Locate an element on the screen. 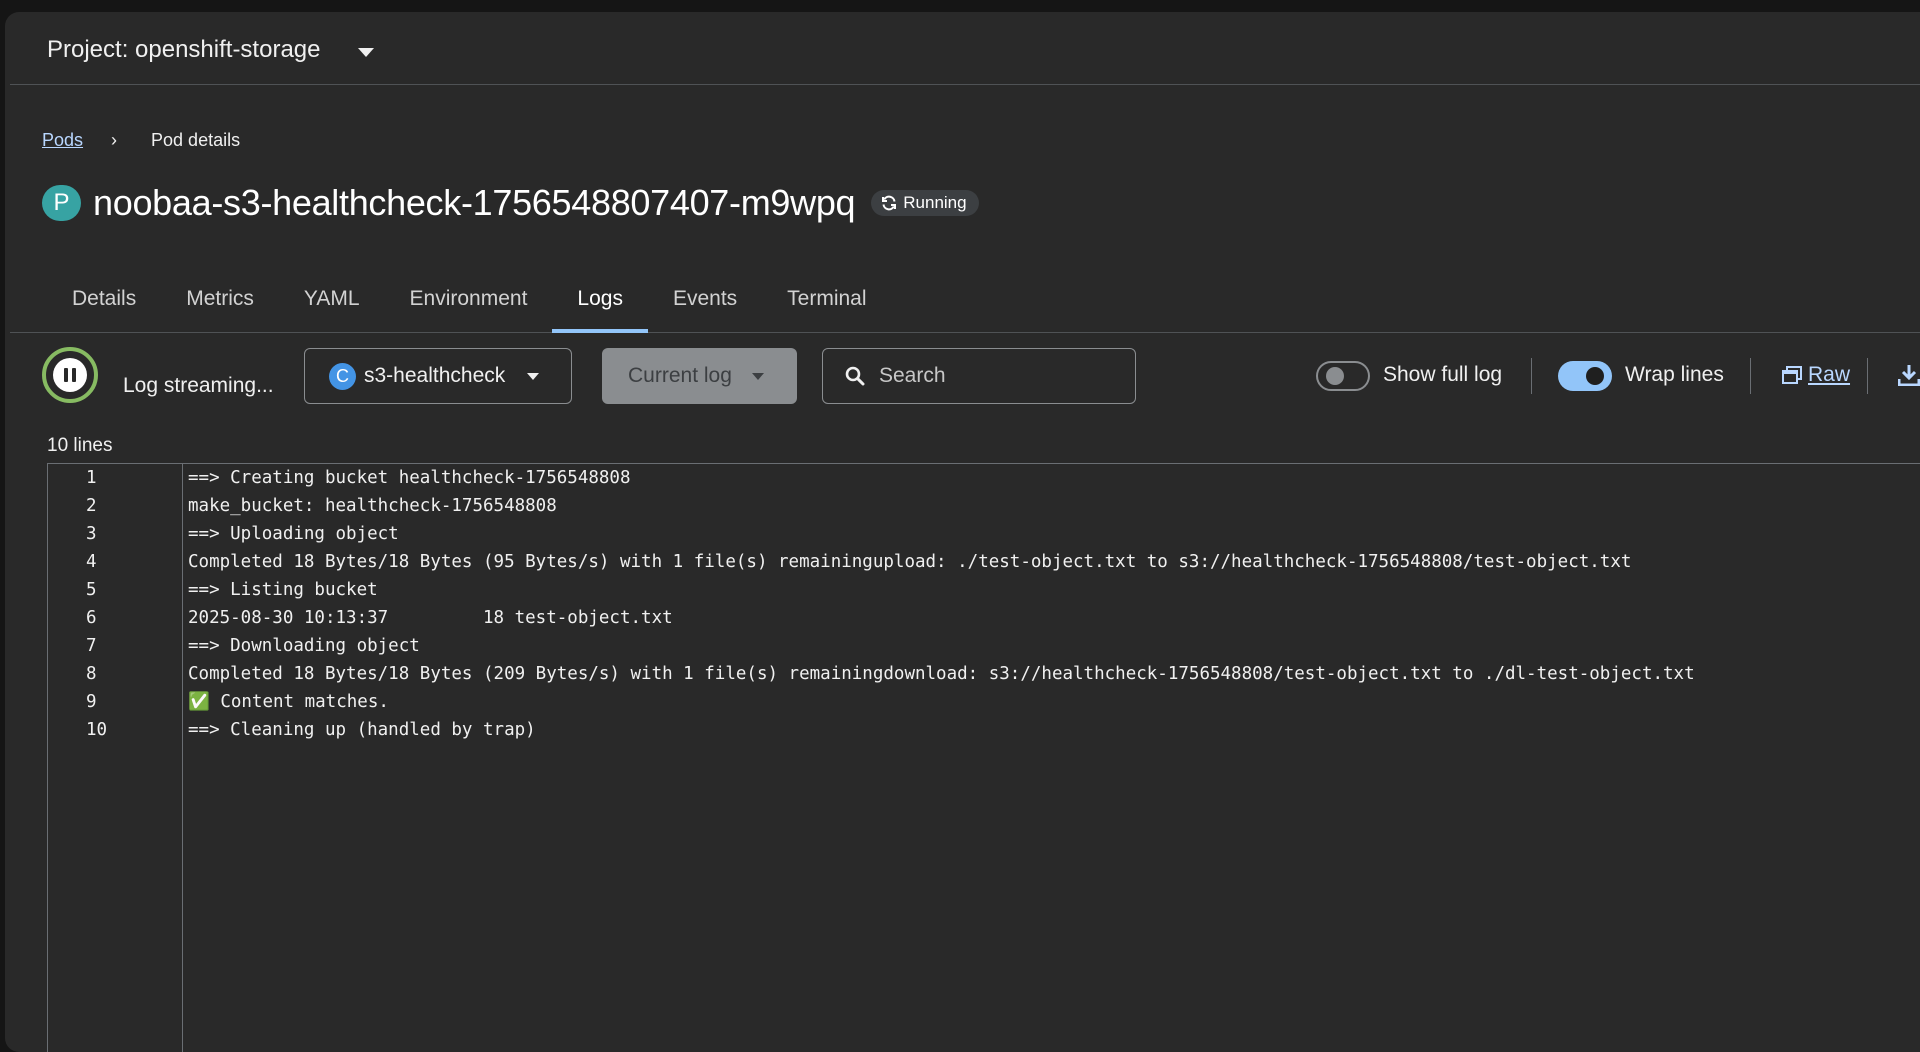  line-number: 7 is located at coordinates (91, 646).